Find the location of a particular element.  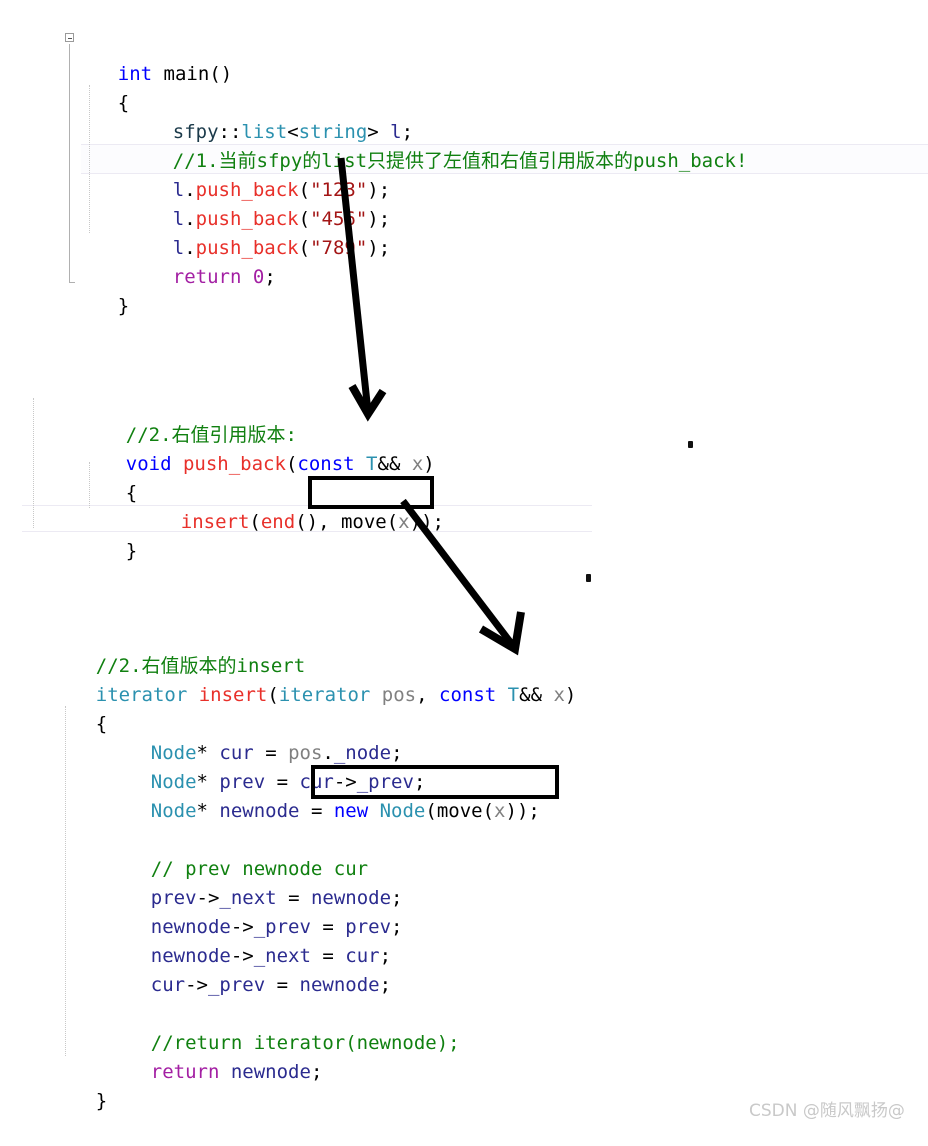

paren-close: ); is located at coordinates (379, 247).